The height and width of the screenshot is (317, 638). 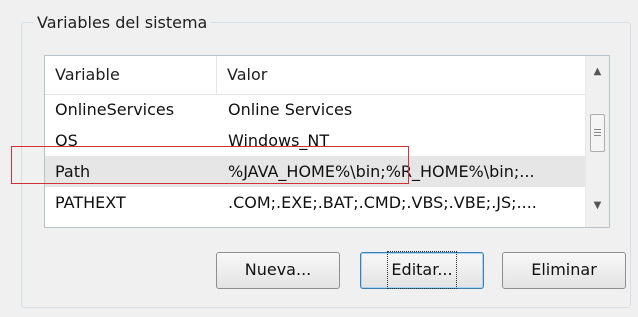 I want to click on table-row: OnlineServices Online Services, so click(x=315, y=109).